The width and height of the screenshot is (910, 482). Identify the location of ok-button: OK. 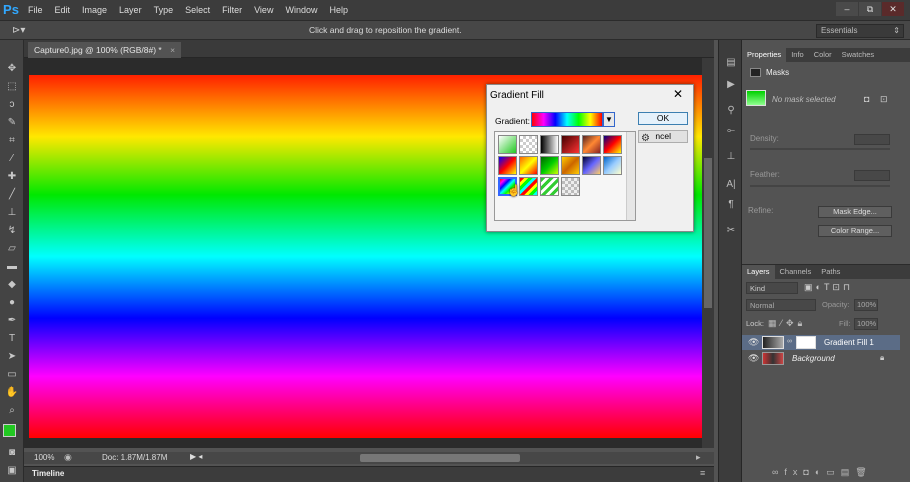
(663, 118).